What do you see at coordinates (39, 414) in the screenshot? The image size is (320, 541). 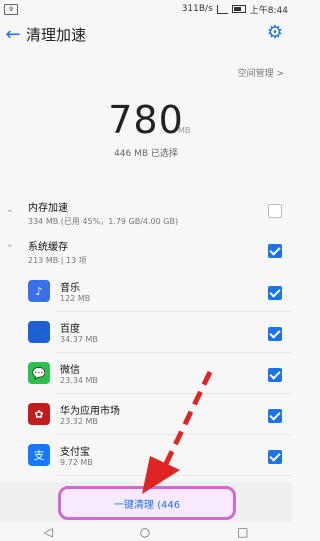 I see `huawei-icon: ✿` at bounding box center [39, 414].